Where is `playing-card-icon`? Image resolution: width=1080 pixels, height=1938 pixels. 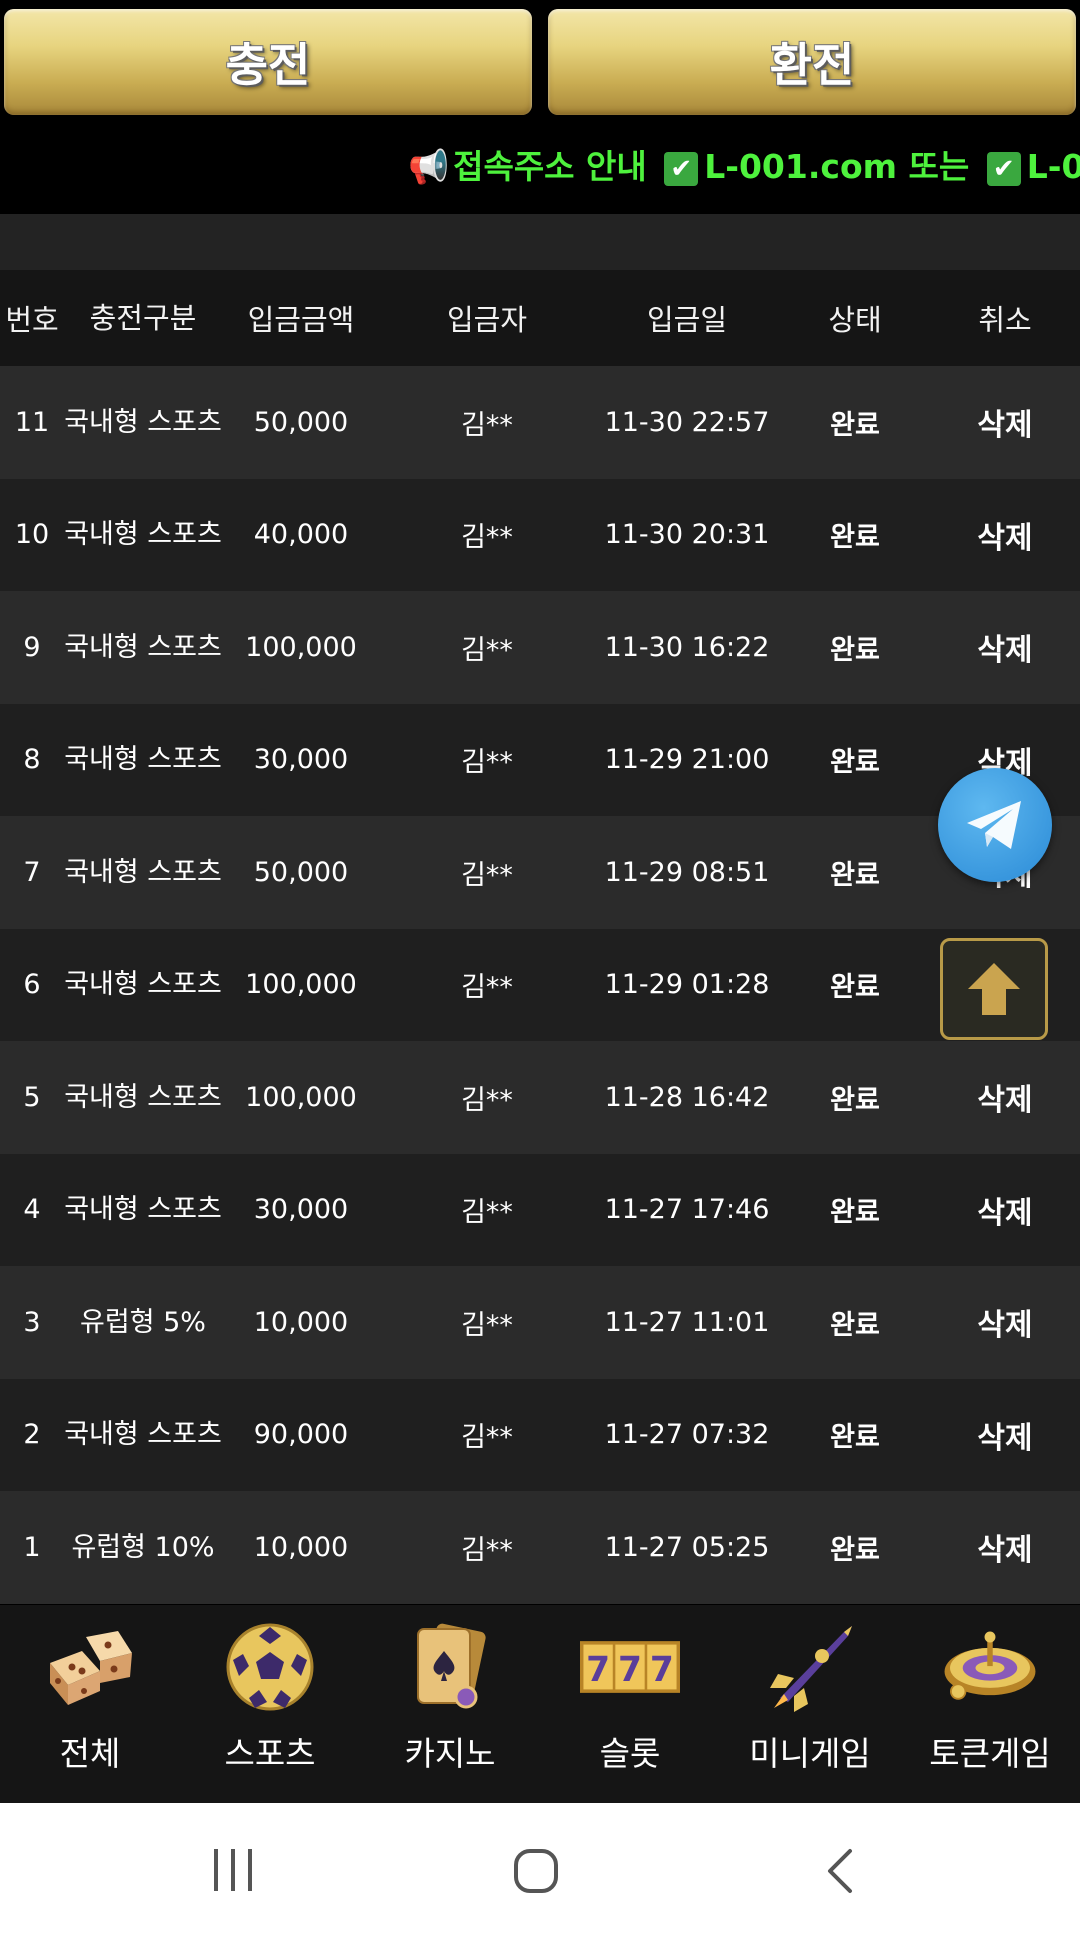
playing-card-icon is located at coordinates (450, 1667).